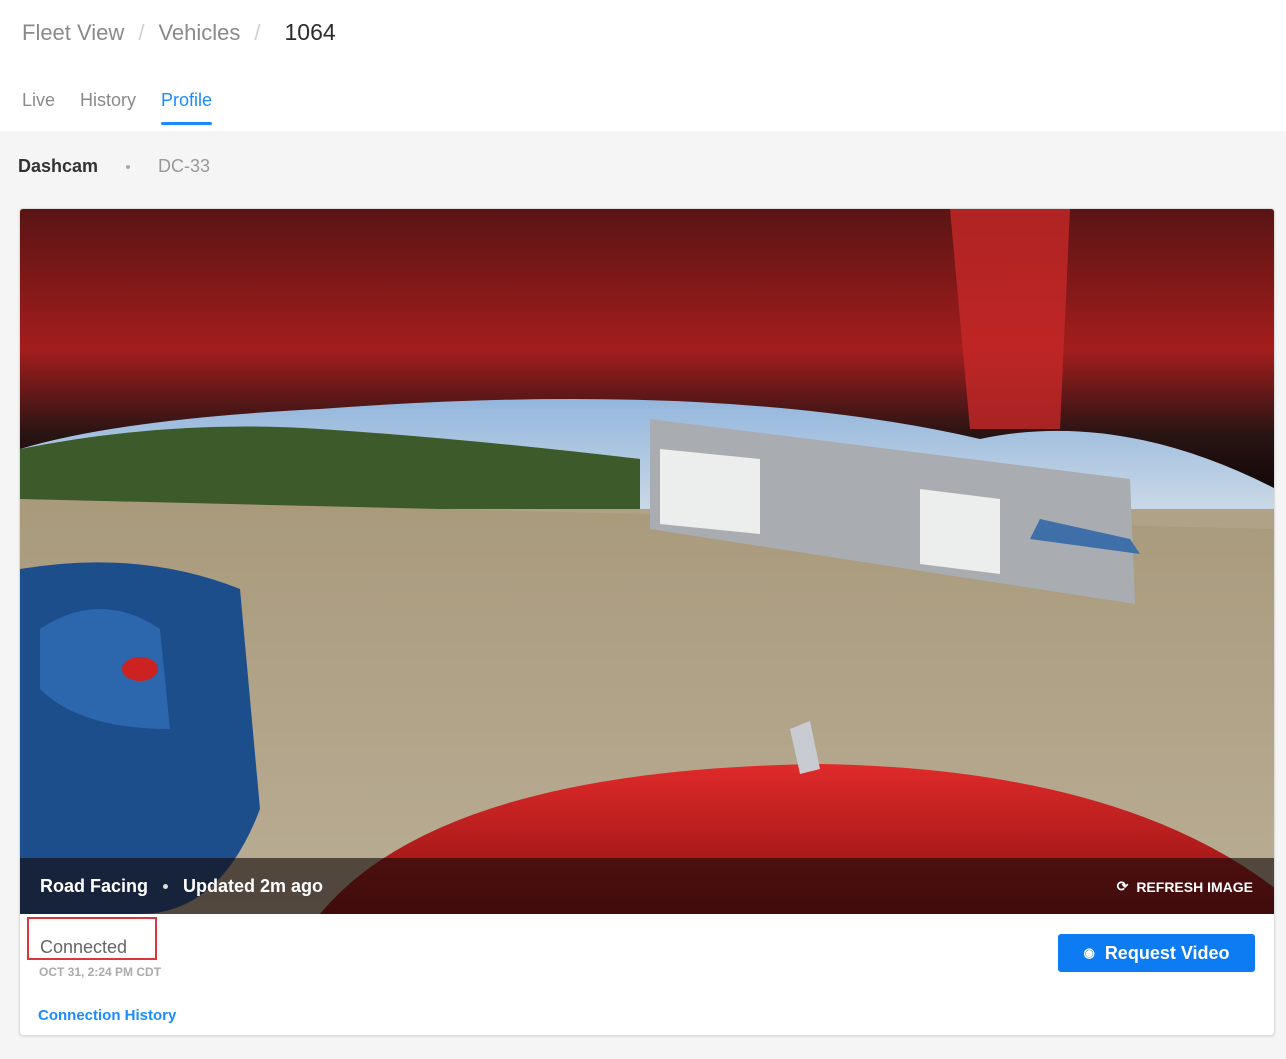  I want to click on connection-status: Connected, so click(92, 938).